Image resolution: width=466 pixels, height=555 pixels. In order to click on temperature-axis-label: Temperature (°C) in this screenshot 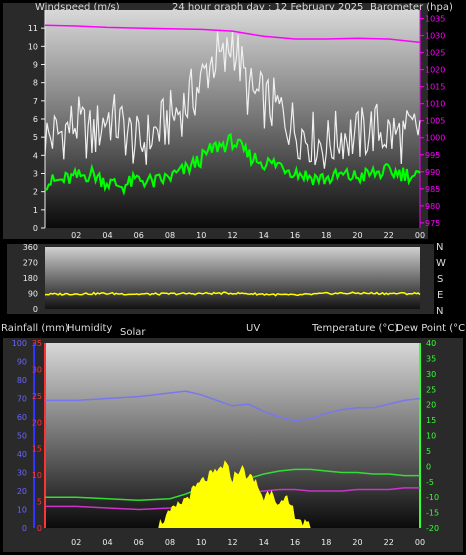, I will do `click(354, 328)`.